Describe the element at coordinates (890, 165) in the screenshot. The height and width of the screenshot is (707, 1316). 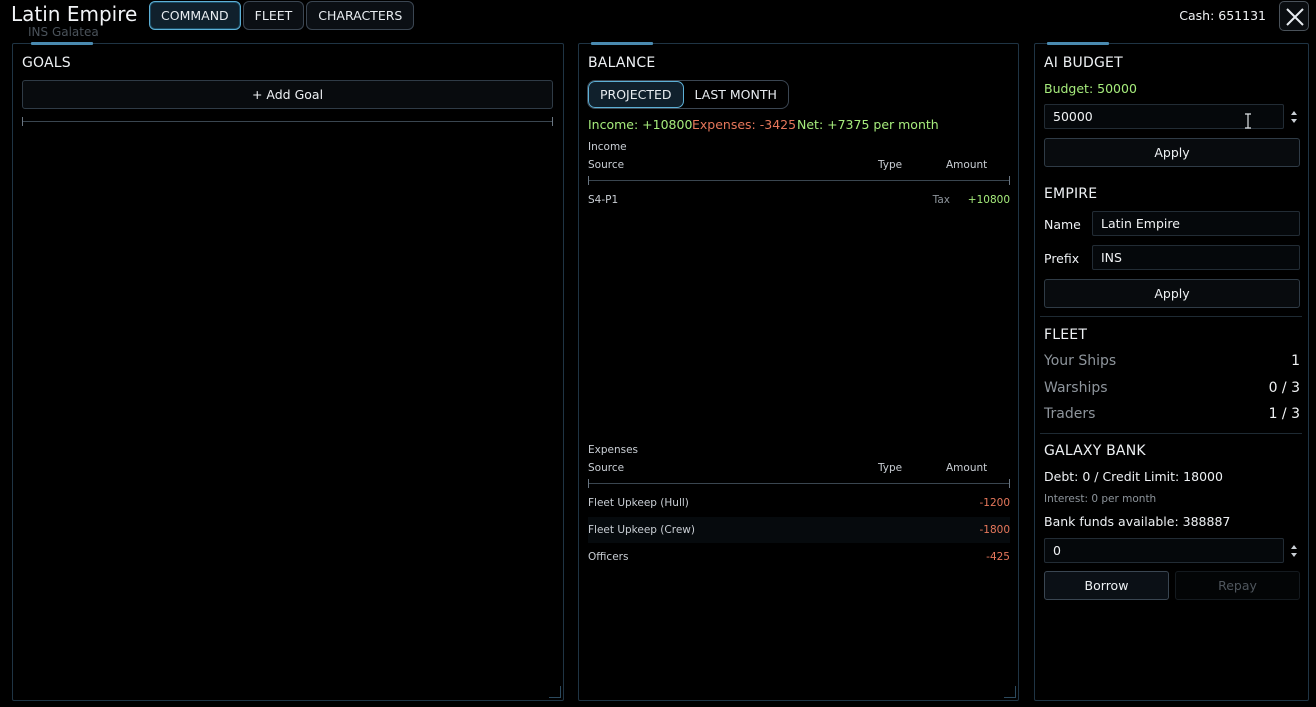
I see `income-col-type: Type` at that location.